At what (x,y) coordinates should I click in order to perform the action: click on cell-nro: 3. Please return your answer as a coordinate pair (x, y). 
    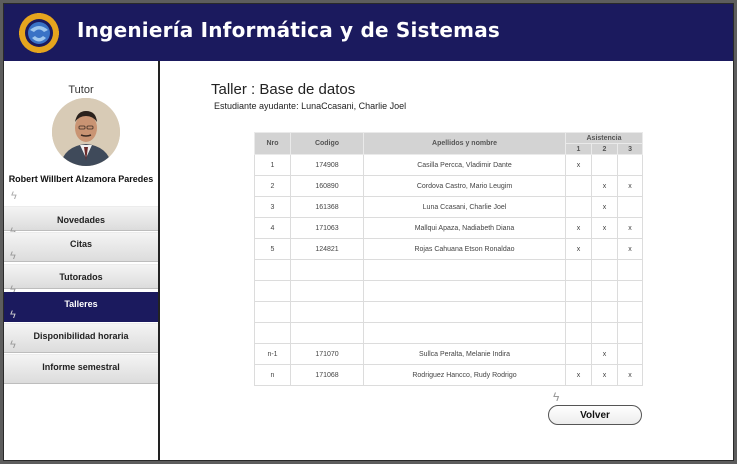
    Looking at the image, I should click on (272, 207).